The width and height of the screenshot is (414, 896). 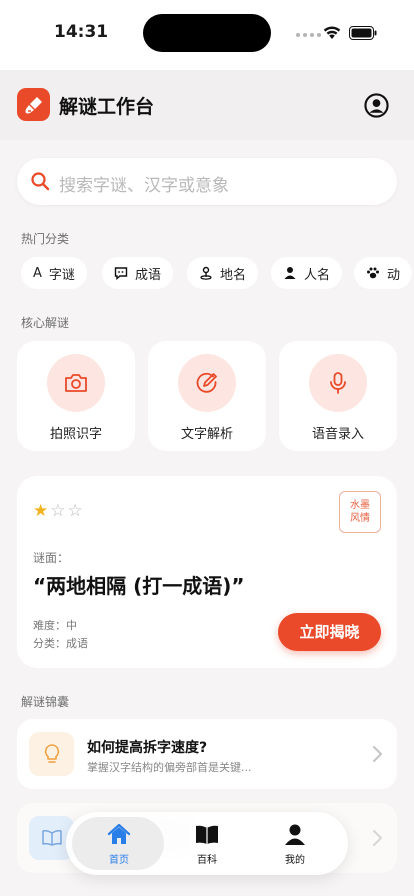 I want to click on tab-home: 首页, so click(x=119, y=844).